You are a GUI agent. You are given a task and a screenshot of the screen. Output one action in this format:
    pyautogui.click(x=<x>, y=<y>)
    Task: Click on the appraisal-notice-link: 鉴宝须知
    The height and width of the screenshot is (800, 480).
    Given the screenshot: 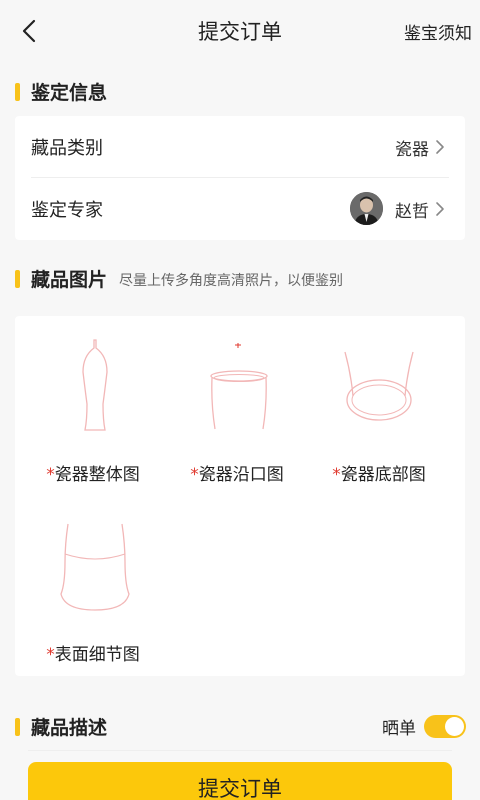 What is the action you would take?
    pyautogui.click(x=438, y=31)
    